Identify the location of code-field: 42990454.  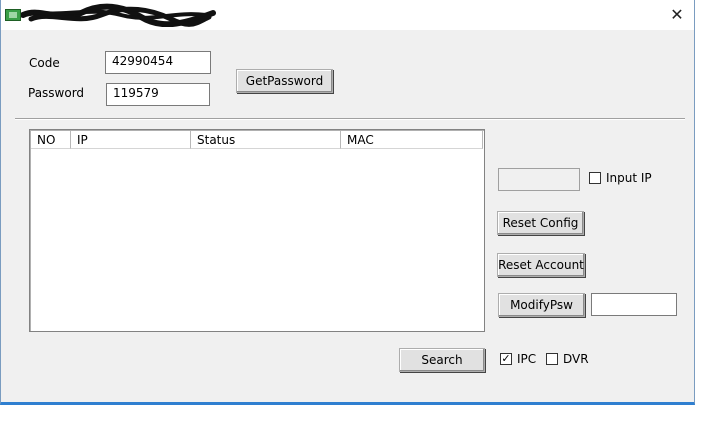
(158, 62).